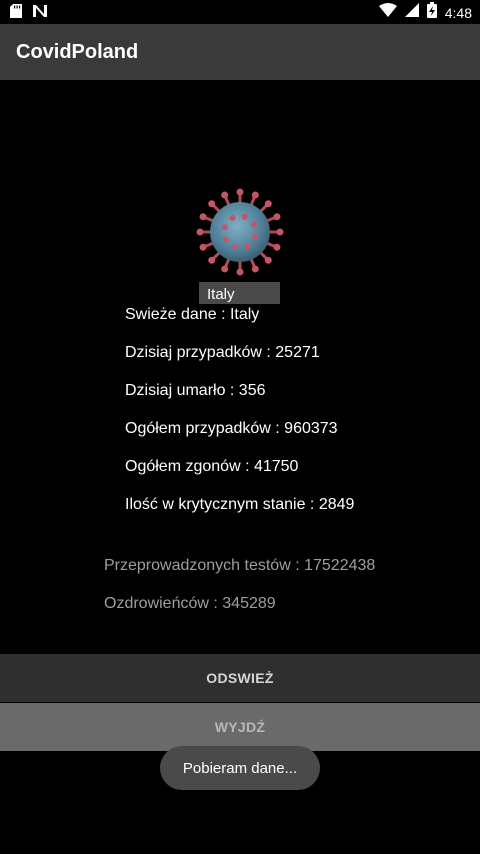 The width and height of the screenshot is (480, 854). I want to click on refresh-button: ODSWIEŻ, so click(240, 678).